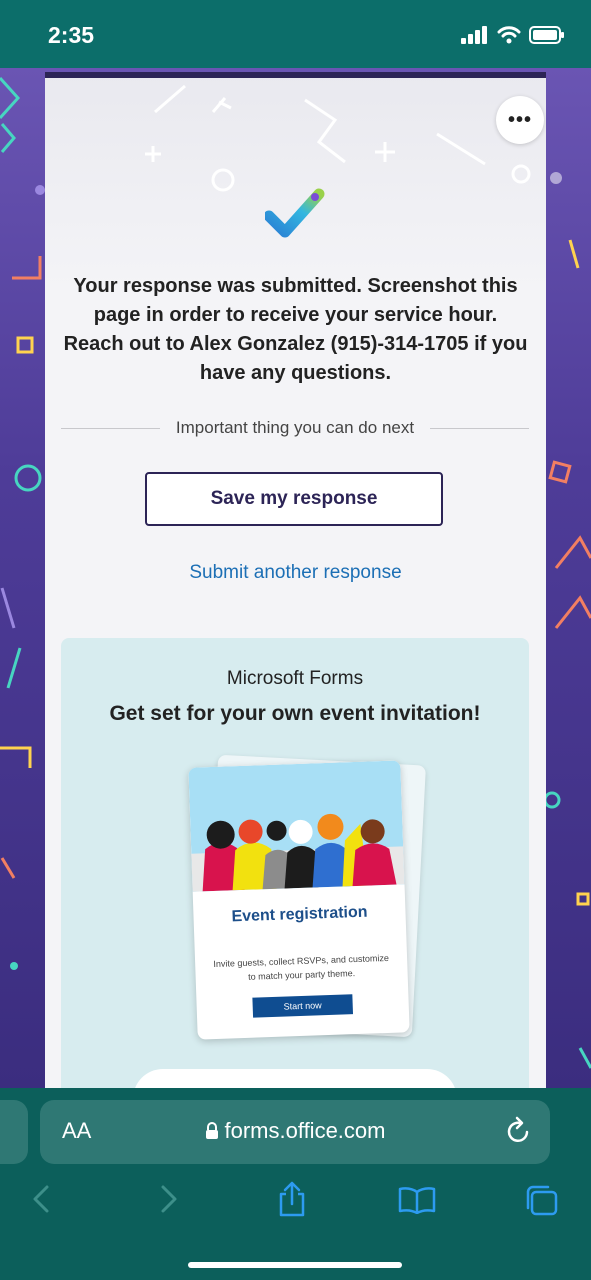  What do you see at coordinates (295, 573) in the screenshot?
I see `submit-another-link: Submit another response` at bounding box center [295, 573].